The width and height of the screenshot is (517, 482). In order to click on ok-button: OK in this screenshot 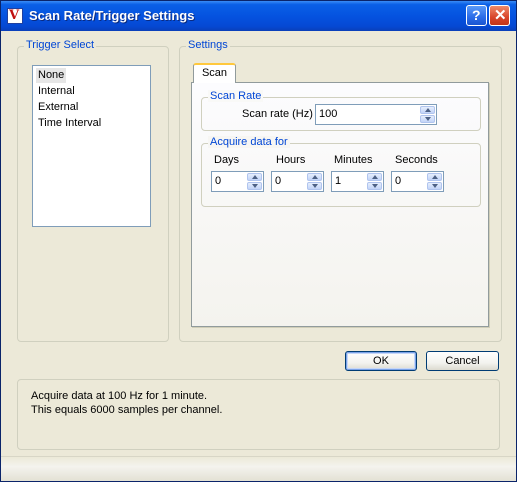, I will do `click(381, 361)`.